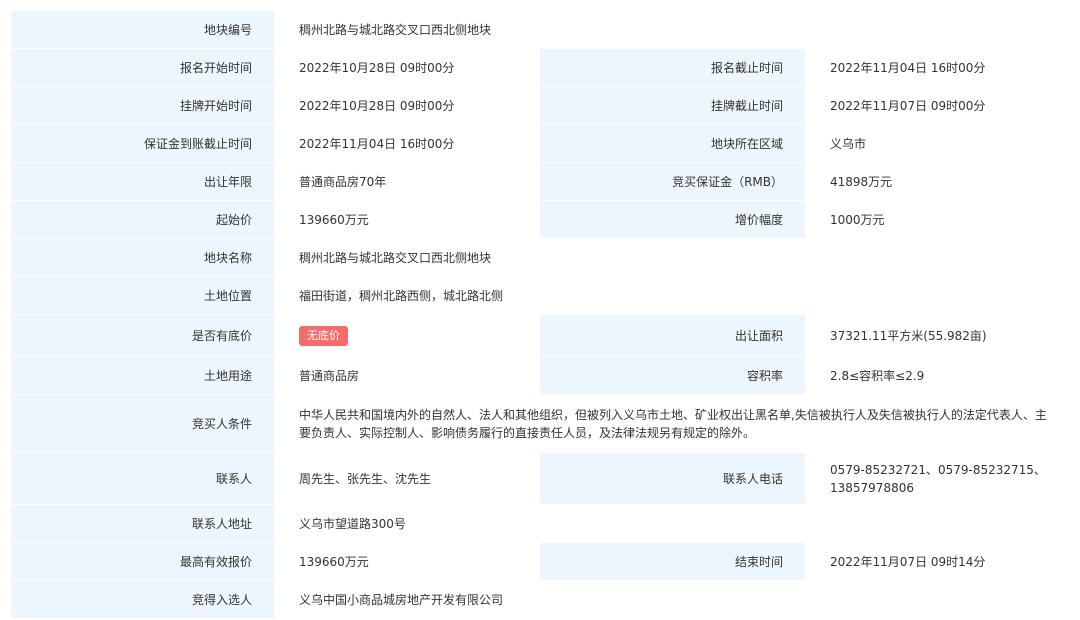  I want to click on no-reserve-badge: 无底价, so click(323, 335).